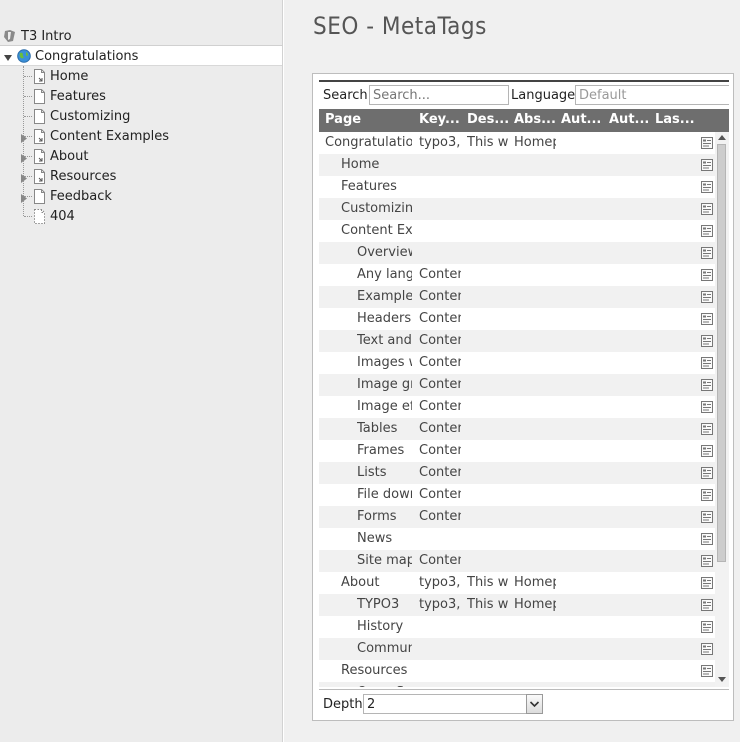 The image size is (740, 742). Describe the element at coordinates (101, 136) in the screenshot. I see `tree-node-content-examples: Content Examples` at that location.